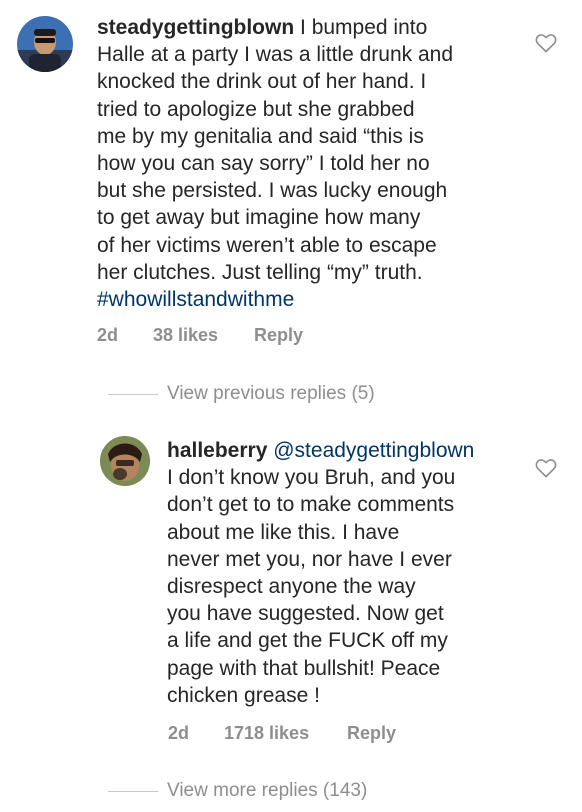 The height and width of the screenshot is (812, 582). I want to click on comment-line: me by my genitalia and said “this is, so click(260, 136).